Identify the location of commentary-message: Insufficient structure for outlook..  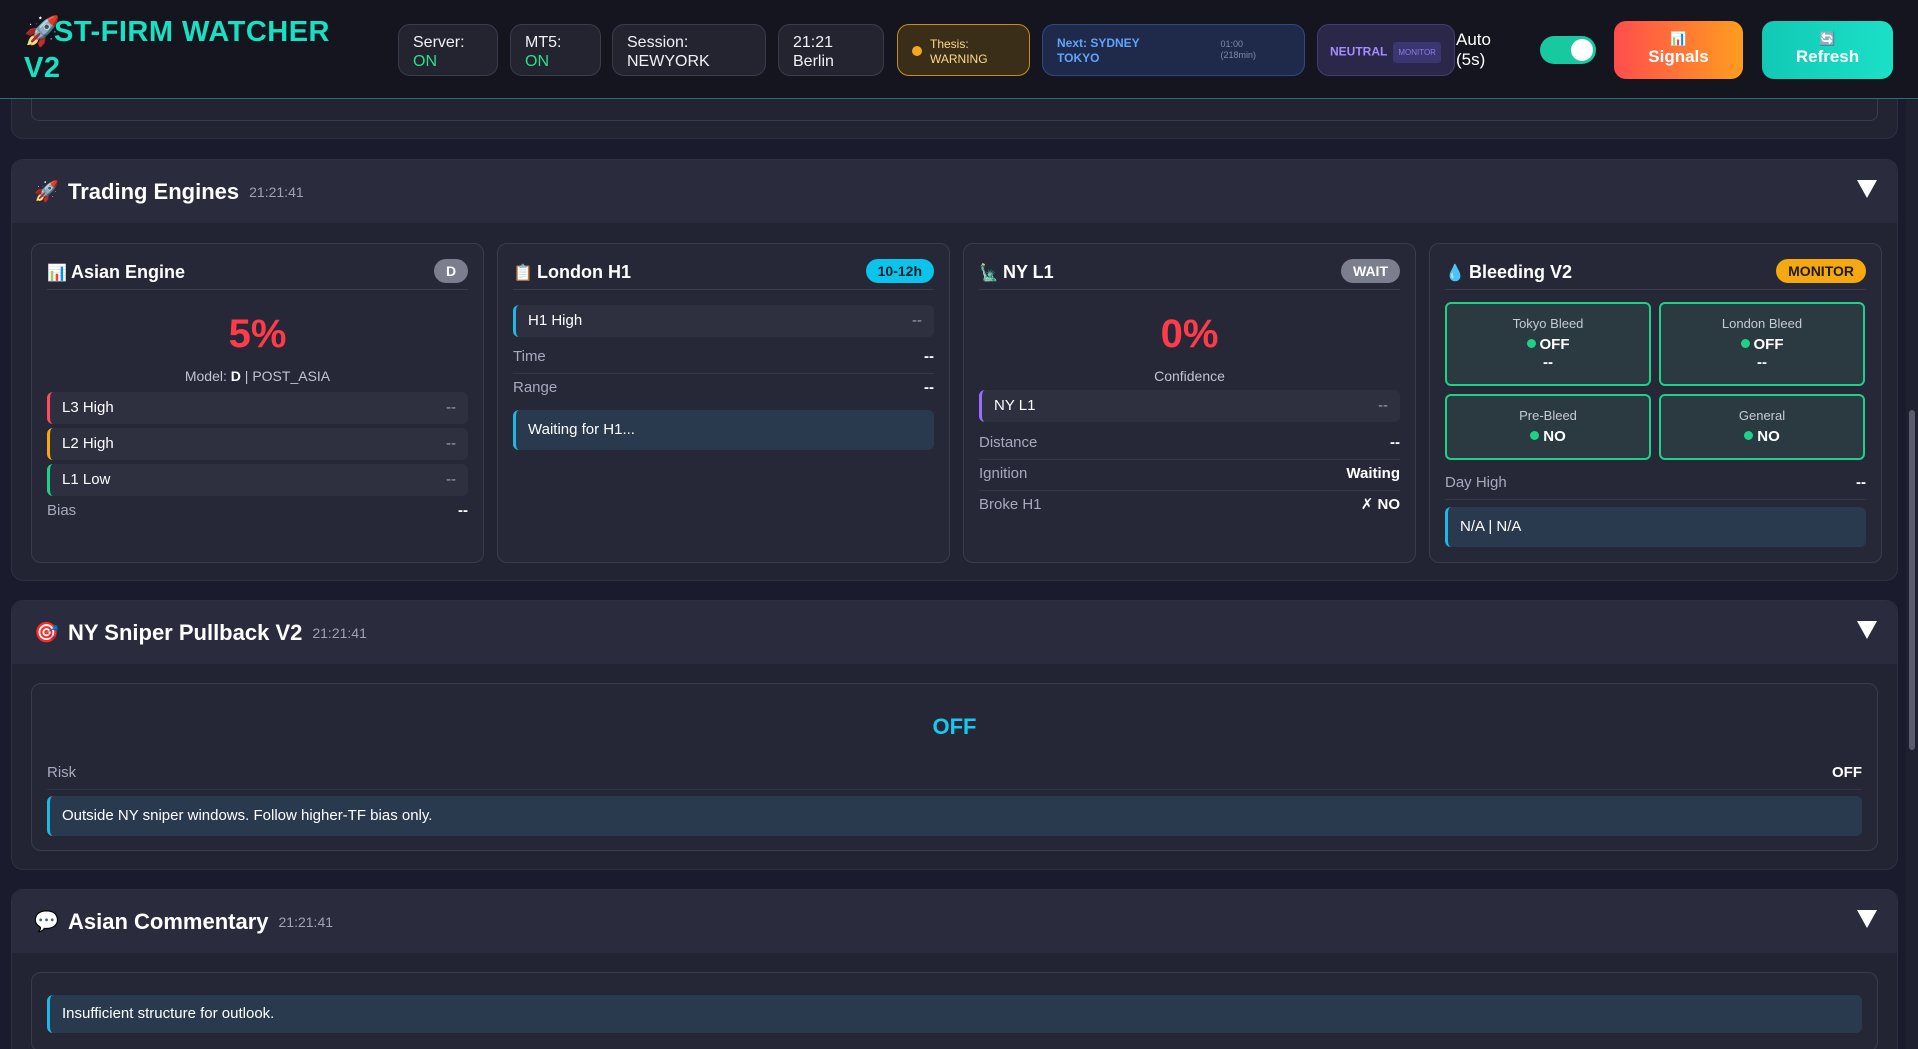
(954, 1014).